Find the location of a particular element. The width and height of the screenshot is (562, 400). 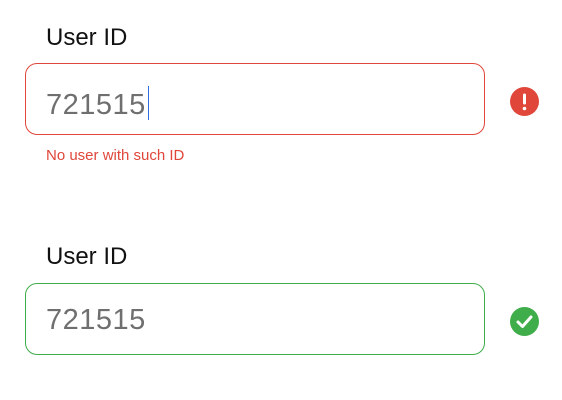

user-id-input-error: 721515 is located at coordinates (255, 99).